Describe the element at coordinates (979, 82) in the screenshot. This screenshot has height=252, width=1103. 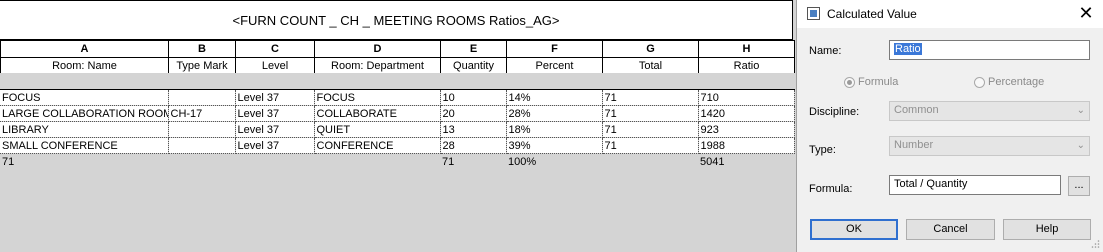
I see `percentage-radio` at that location.